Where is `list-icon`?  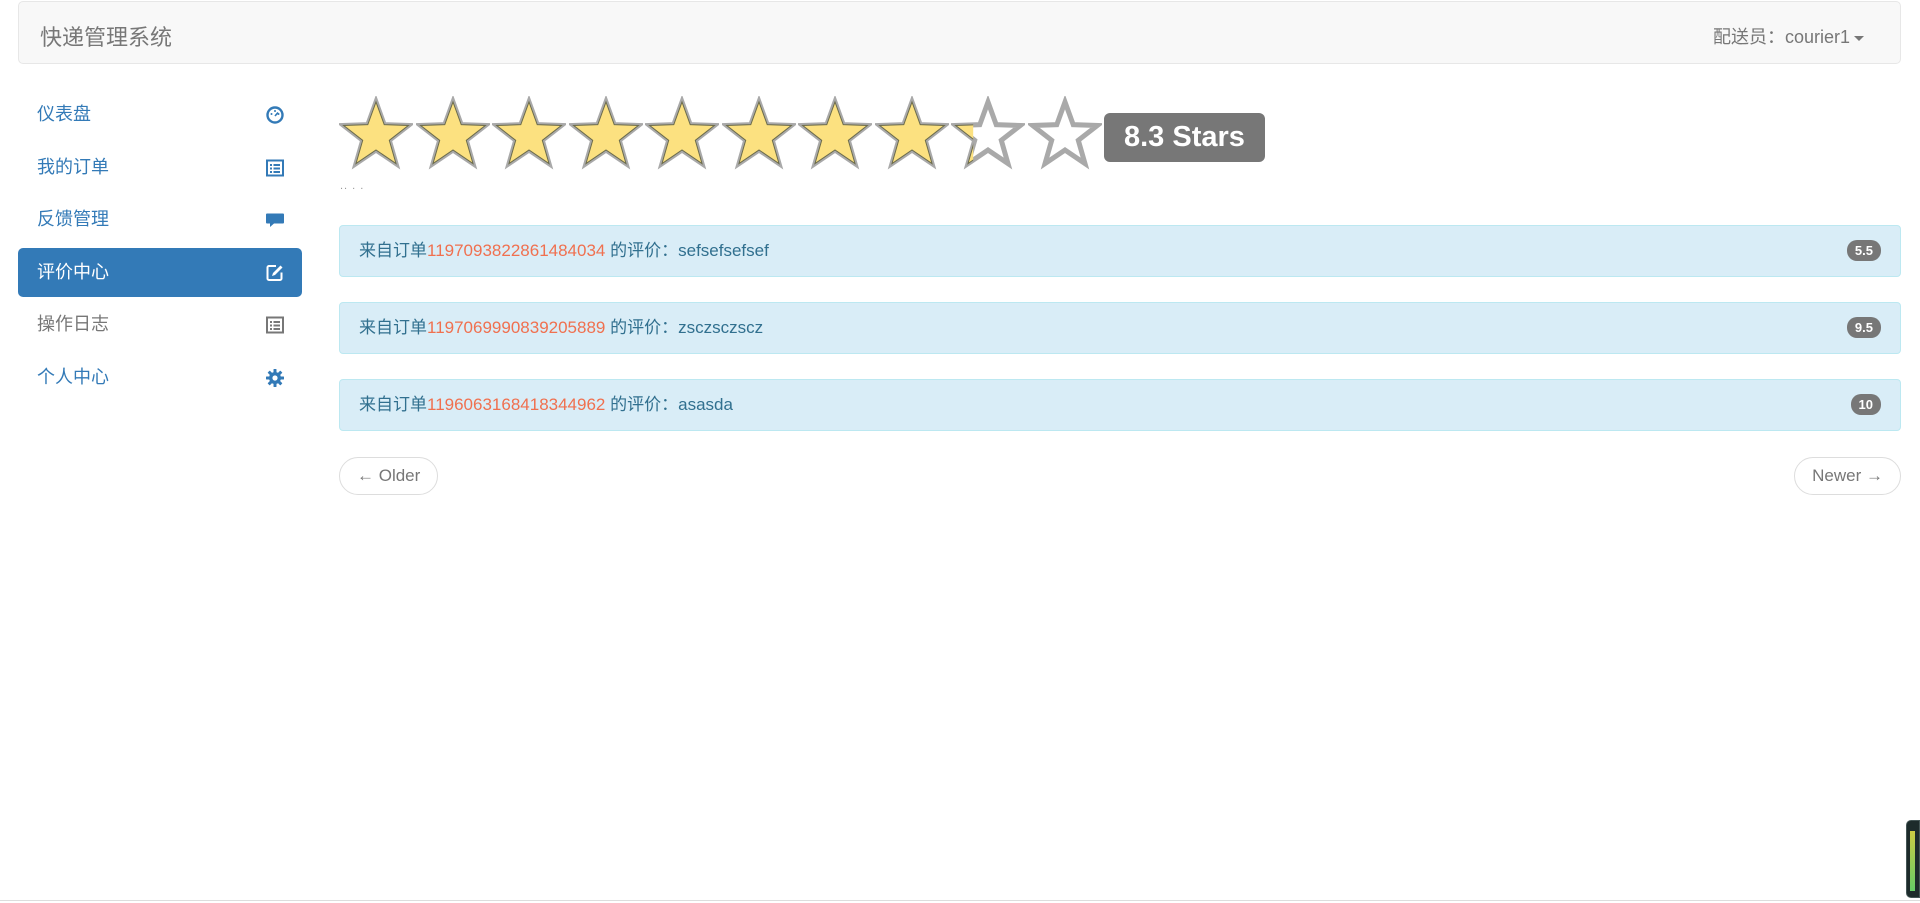 list-icon is located at coordinates (275, 325).